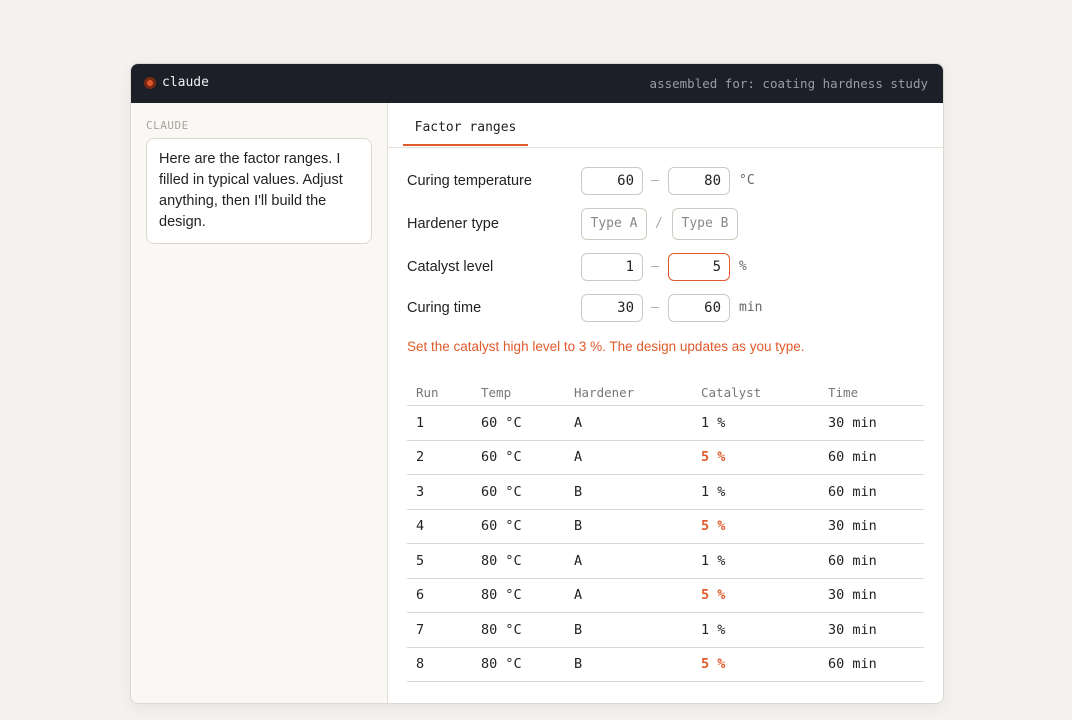 The height and width of the screenshot is (720, 1072). I want to click on factor-label-temperature: Curing temperature, so click(469, 181).